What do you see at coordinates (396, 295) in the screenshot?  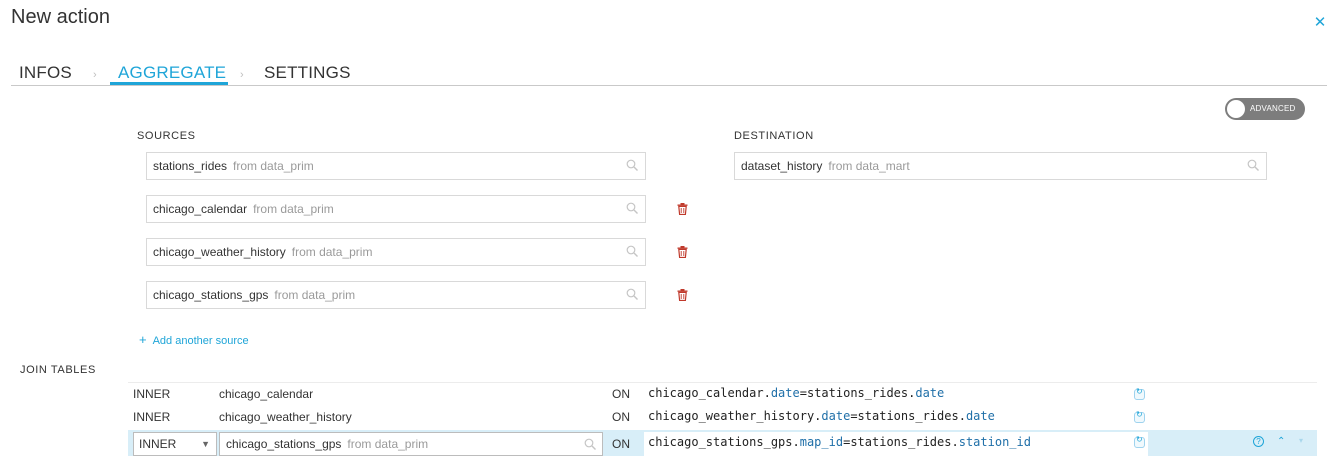 I see `source-field: chicago_stations_gps from data_prim` at bounding box center [396, 295].